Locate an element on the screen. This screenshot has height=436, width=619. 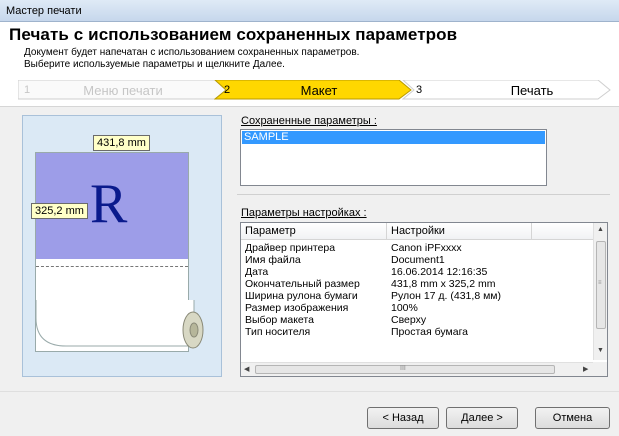
row-value: Canon iPFxxxx is located at coordinates (426, 248).